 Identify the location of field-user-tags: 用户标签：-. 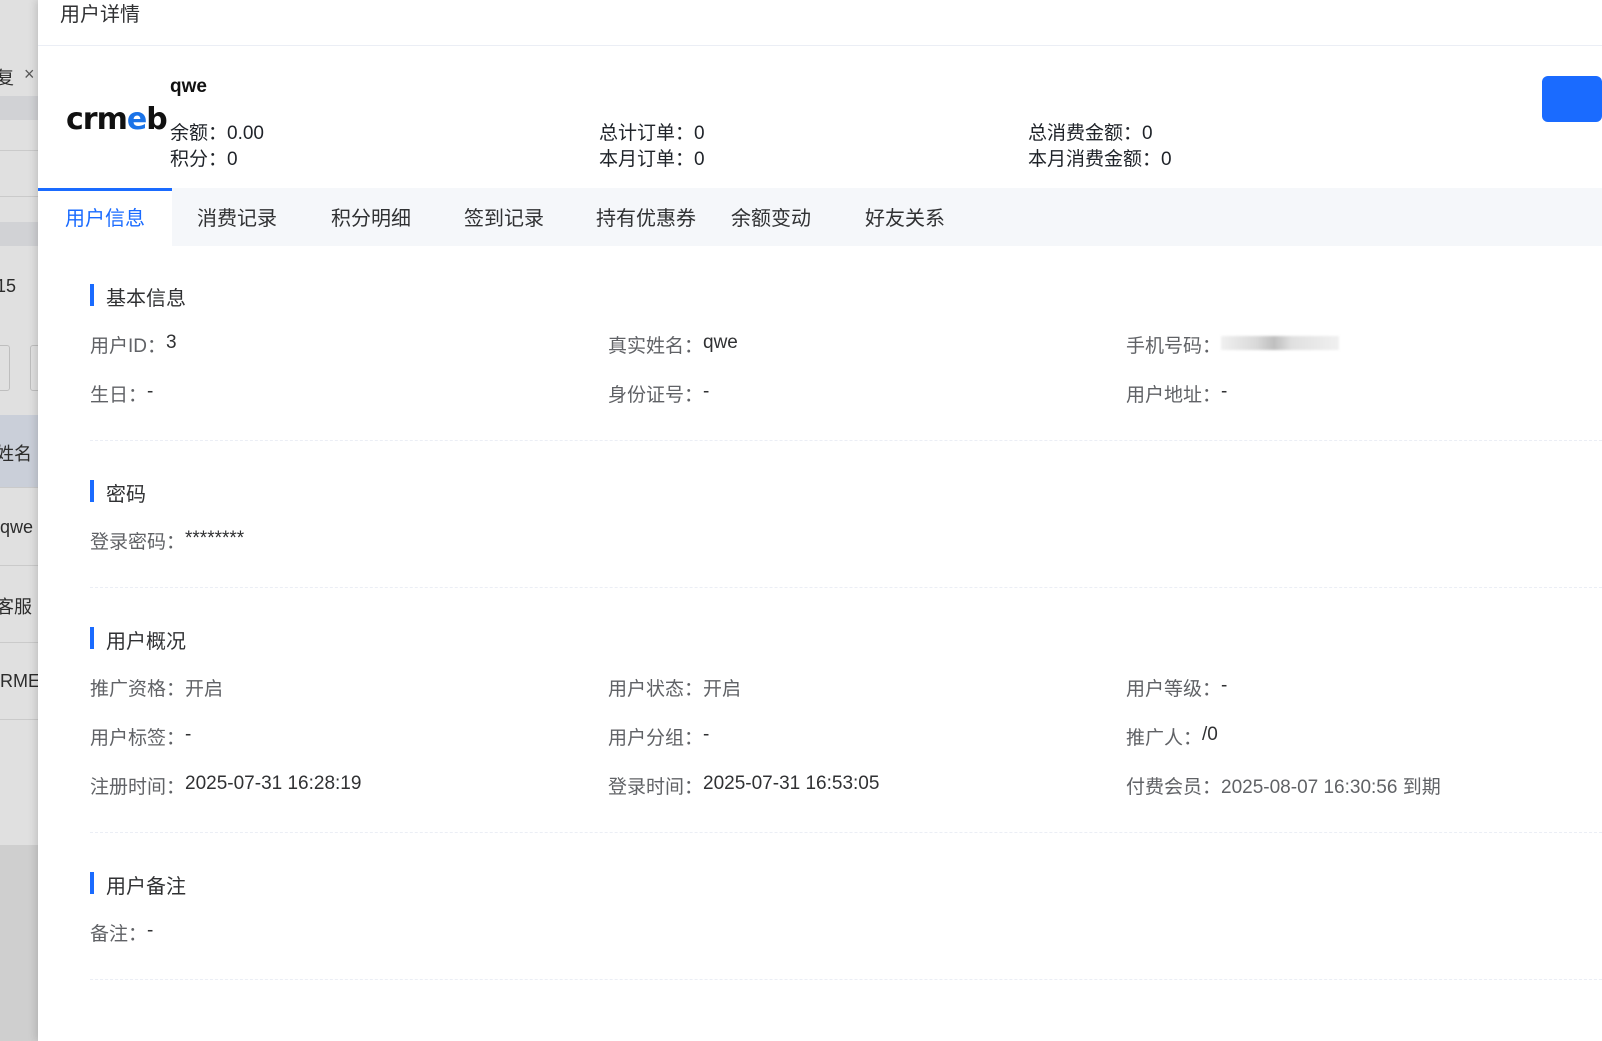
(141, 736).